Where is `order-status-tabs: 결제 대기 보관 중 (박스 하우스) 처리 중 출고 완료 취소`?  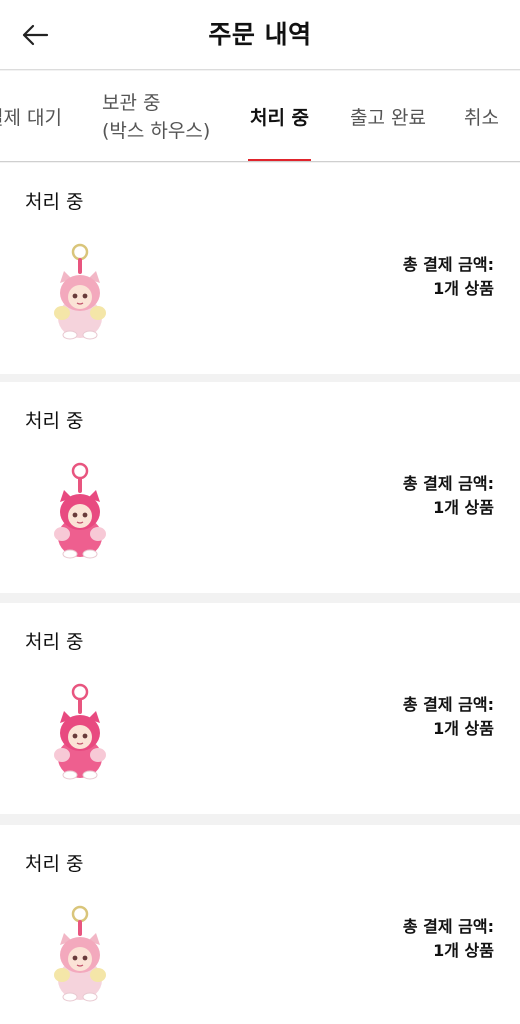 order-status-tabs: 결제 대기 보관 중 (박스 하우스) 처리 중 출고 완료 취소 is located at coordinates (260, 116).